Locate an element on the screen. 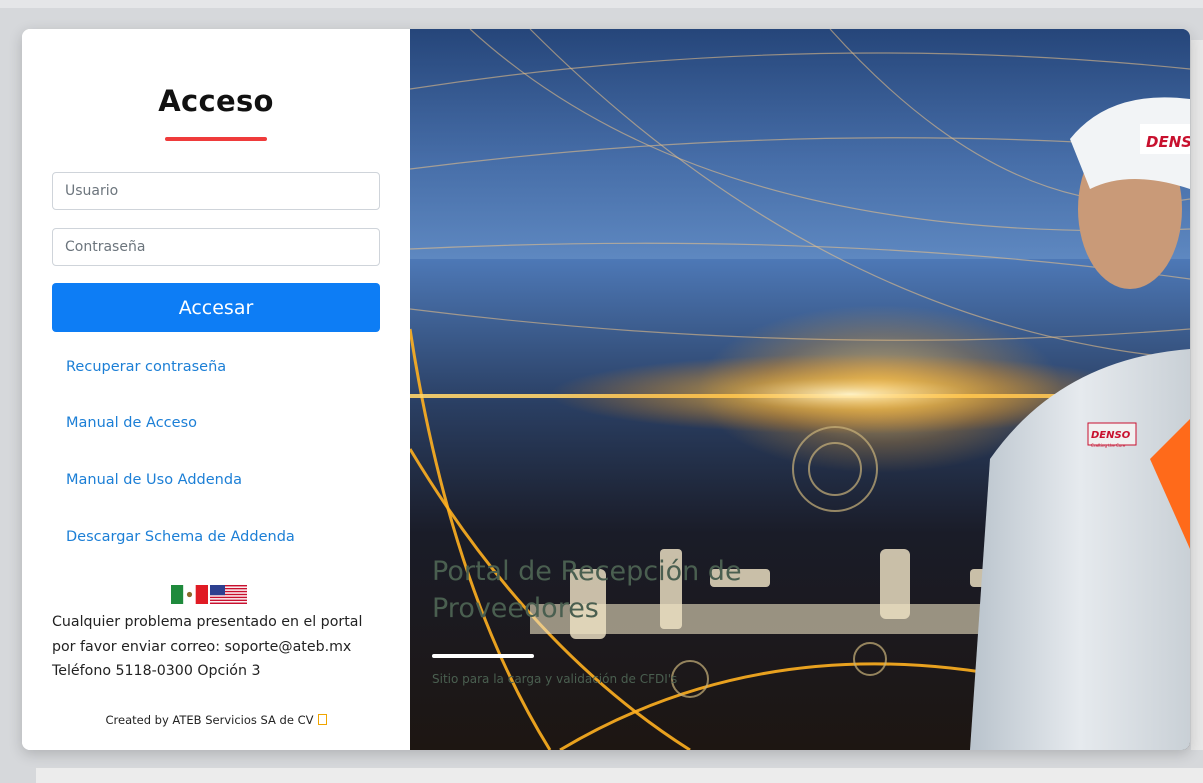 The height and width of the screenshot is (783, 1203). addenda-schema-download-link: Descargar Schema de Addenda is located at coordinates (180, 537).